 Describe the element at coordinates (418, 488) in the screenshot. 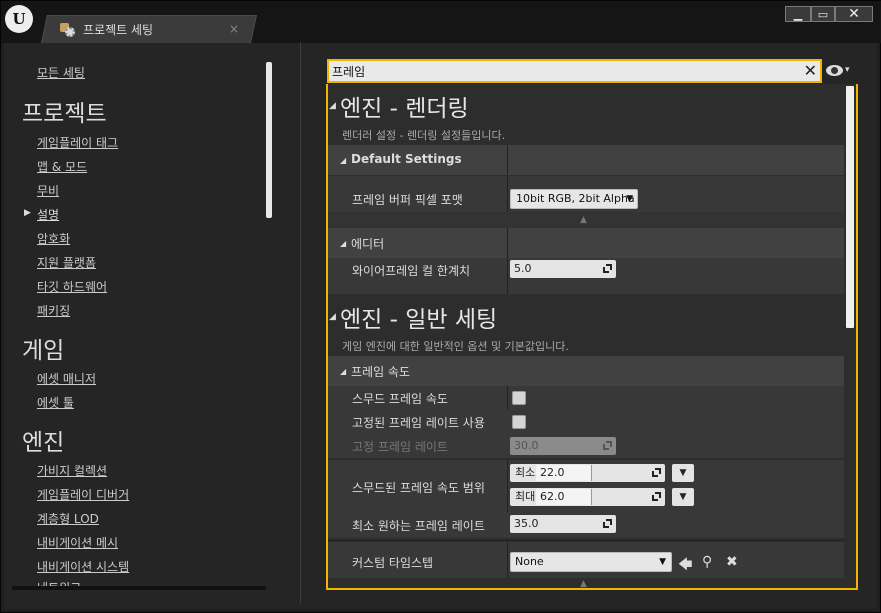

I see `property-label: 스무드된 프레임 속도 범위` at that location.